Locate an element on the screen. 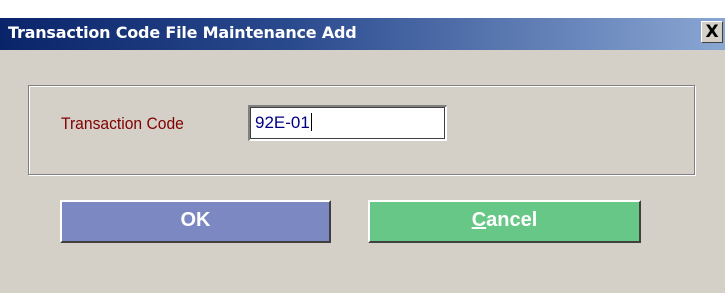 The image size is (725, 293). title-bar: Transaction Code File Maintenance Add X is located at coordinates (362, 34).